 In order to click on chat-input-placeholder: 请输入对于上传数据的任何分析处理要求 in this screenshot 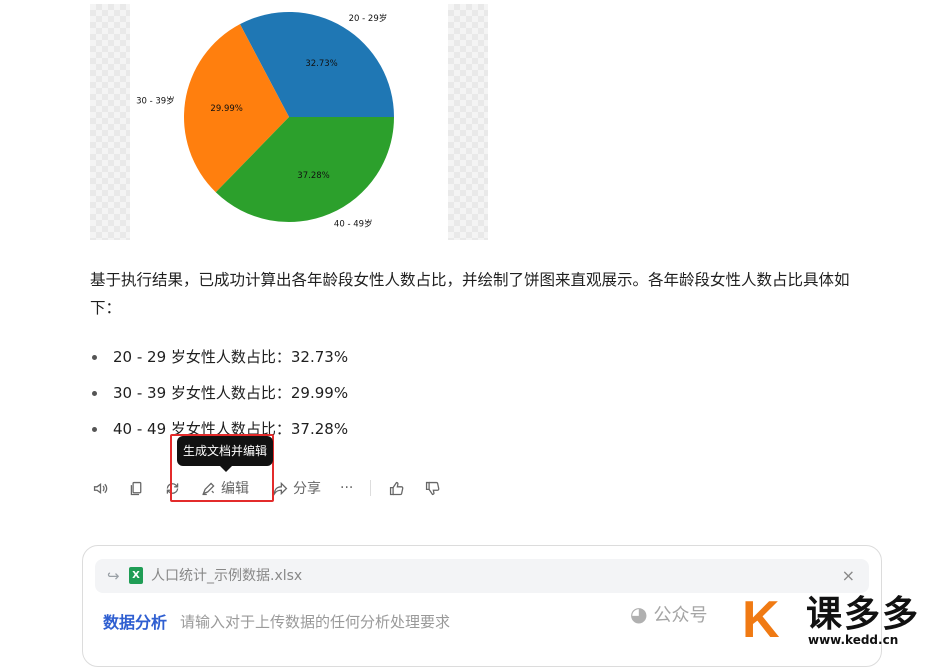, I will do `click(315, 621)`.